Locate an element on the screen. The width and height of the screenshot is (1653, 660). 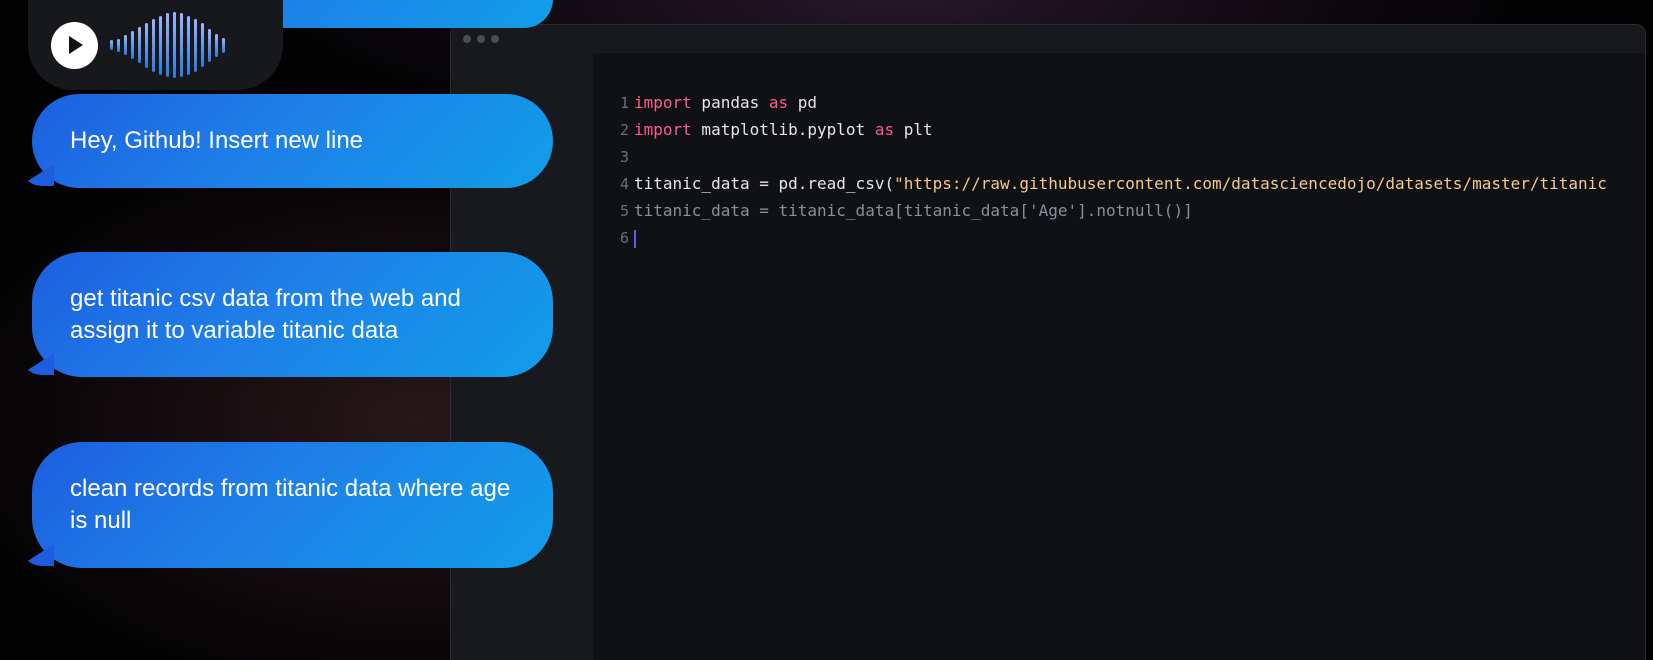
line-number: 6 is located at coordinates (624, 238).